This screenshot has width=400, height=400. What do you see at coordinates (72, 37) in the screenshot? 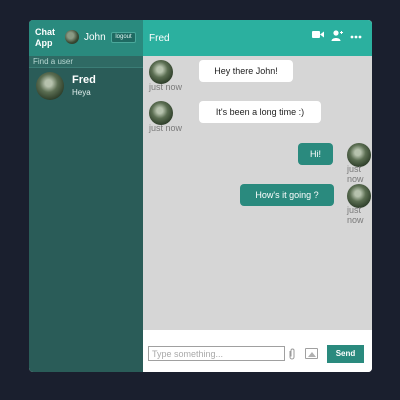
I see `current-user-avatar` at bounding box center [72, 37].